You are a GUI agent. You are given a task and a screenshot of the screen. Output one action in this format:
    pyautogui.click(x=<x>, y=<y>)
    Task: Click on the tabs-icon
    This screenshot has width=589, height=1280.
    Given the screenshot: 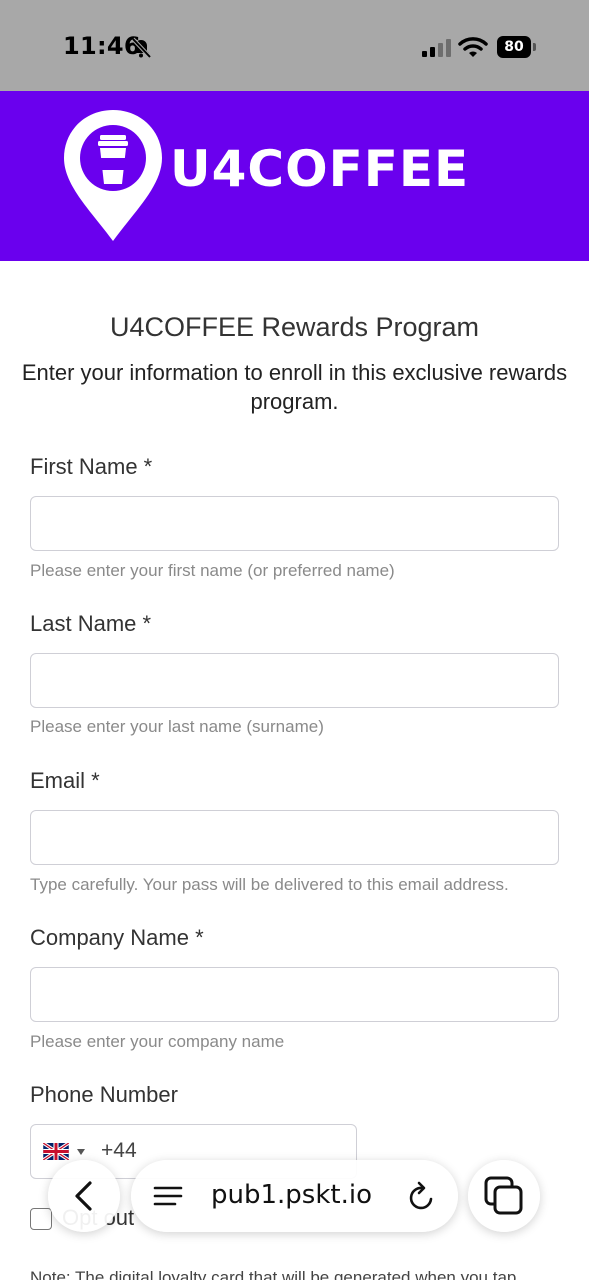 What is the action you would take?
    pyautogui.click(x=503, y=1195)
    